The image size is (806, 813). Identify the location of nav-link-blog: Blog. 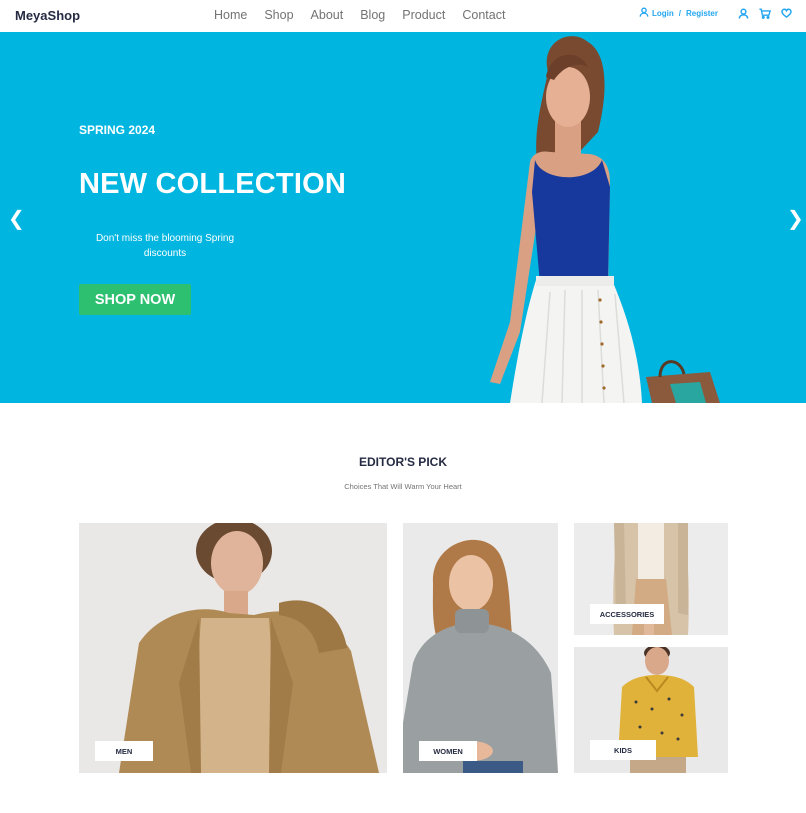
(372, 15).